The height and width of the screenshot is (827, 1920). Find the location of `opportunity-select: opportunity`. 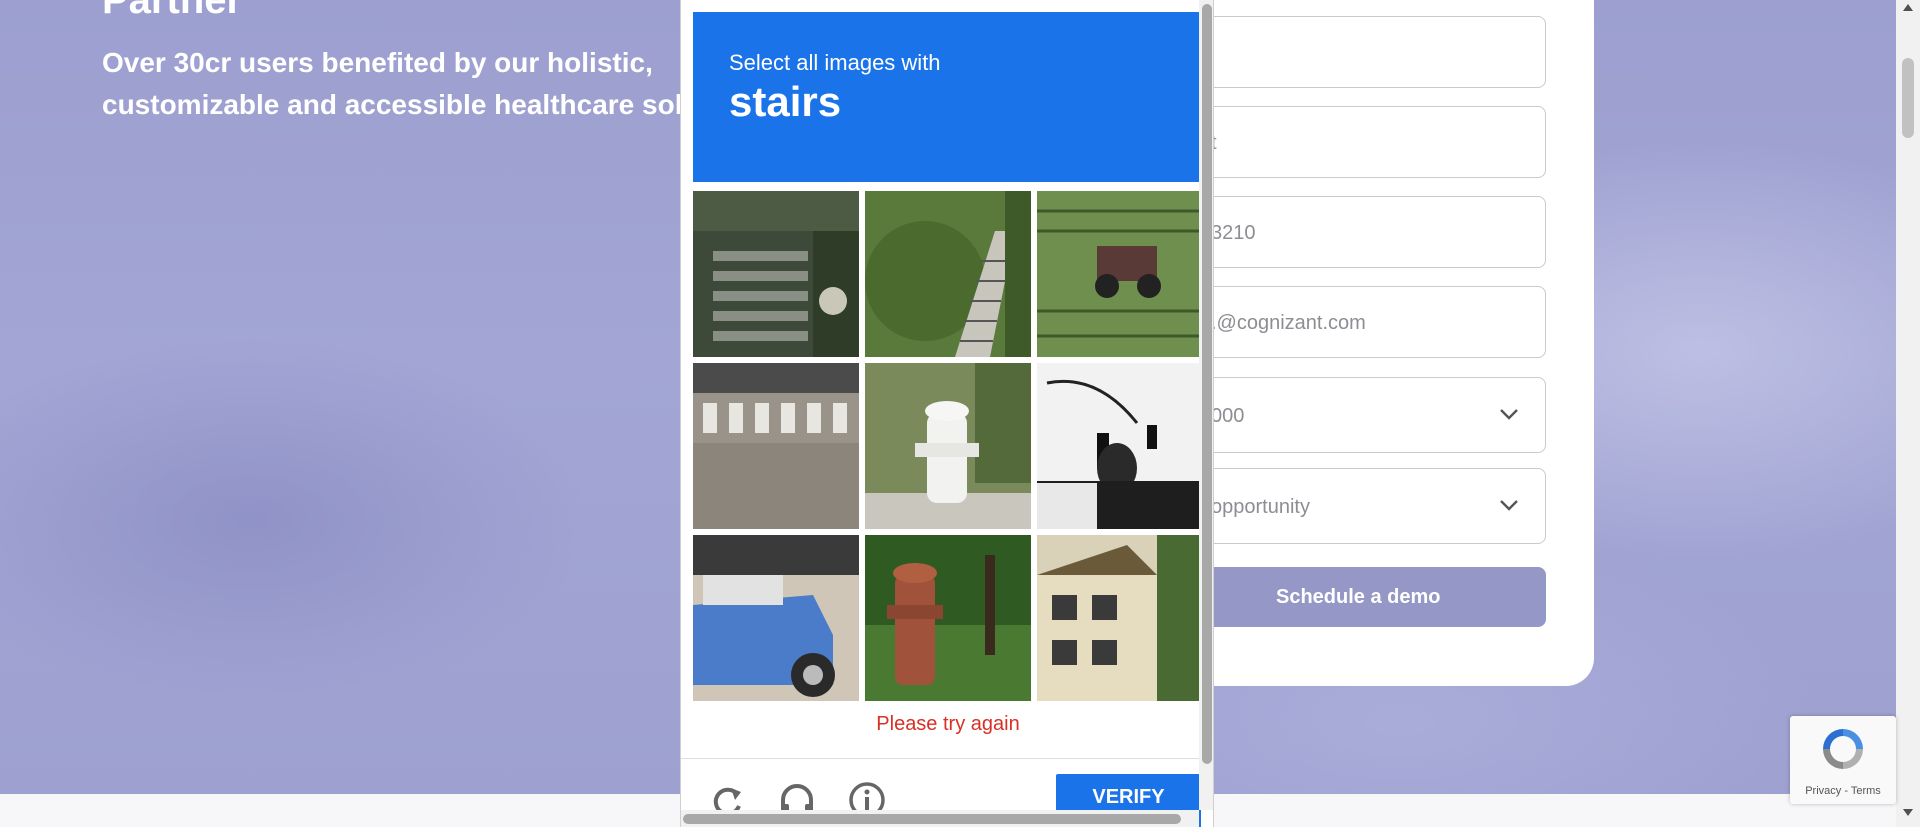

opportunity-select: opportunity is located at coordinates (1363, 506).